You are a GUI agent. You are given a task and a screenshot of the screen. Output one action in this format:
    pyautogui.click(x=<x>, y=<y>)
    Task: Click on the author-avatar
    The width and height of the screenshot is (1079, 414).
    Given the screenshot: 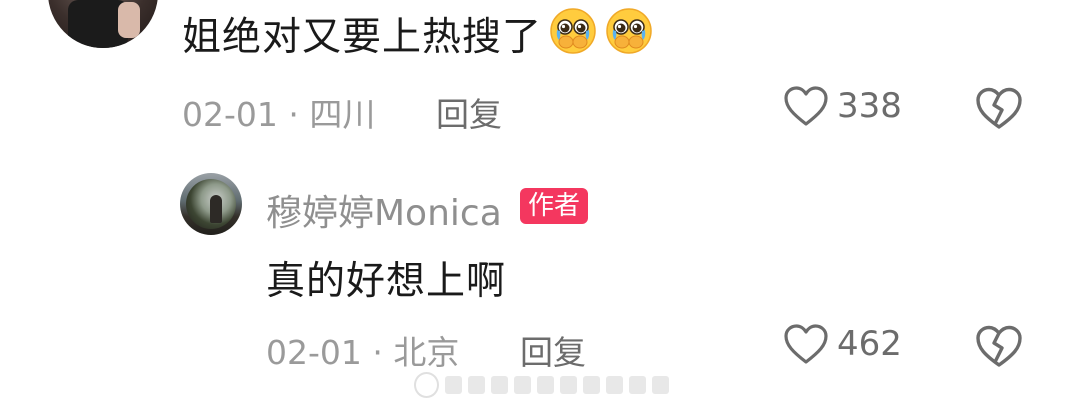 What is the action you would take?
    pyautogui.click(x=211, y=204)
    